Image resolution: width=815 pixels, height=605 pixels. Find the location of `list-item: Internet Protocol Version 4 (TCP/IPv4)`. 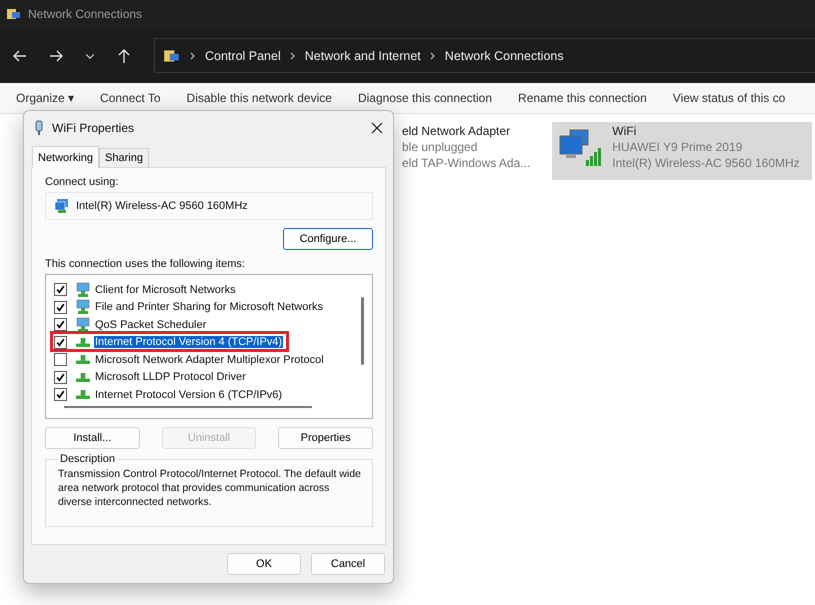

list-item: Internet Protocol Version 4 (TCP/IPv4) is located at coordinates (189, 342).